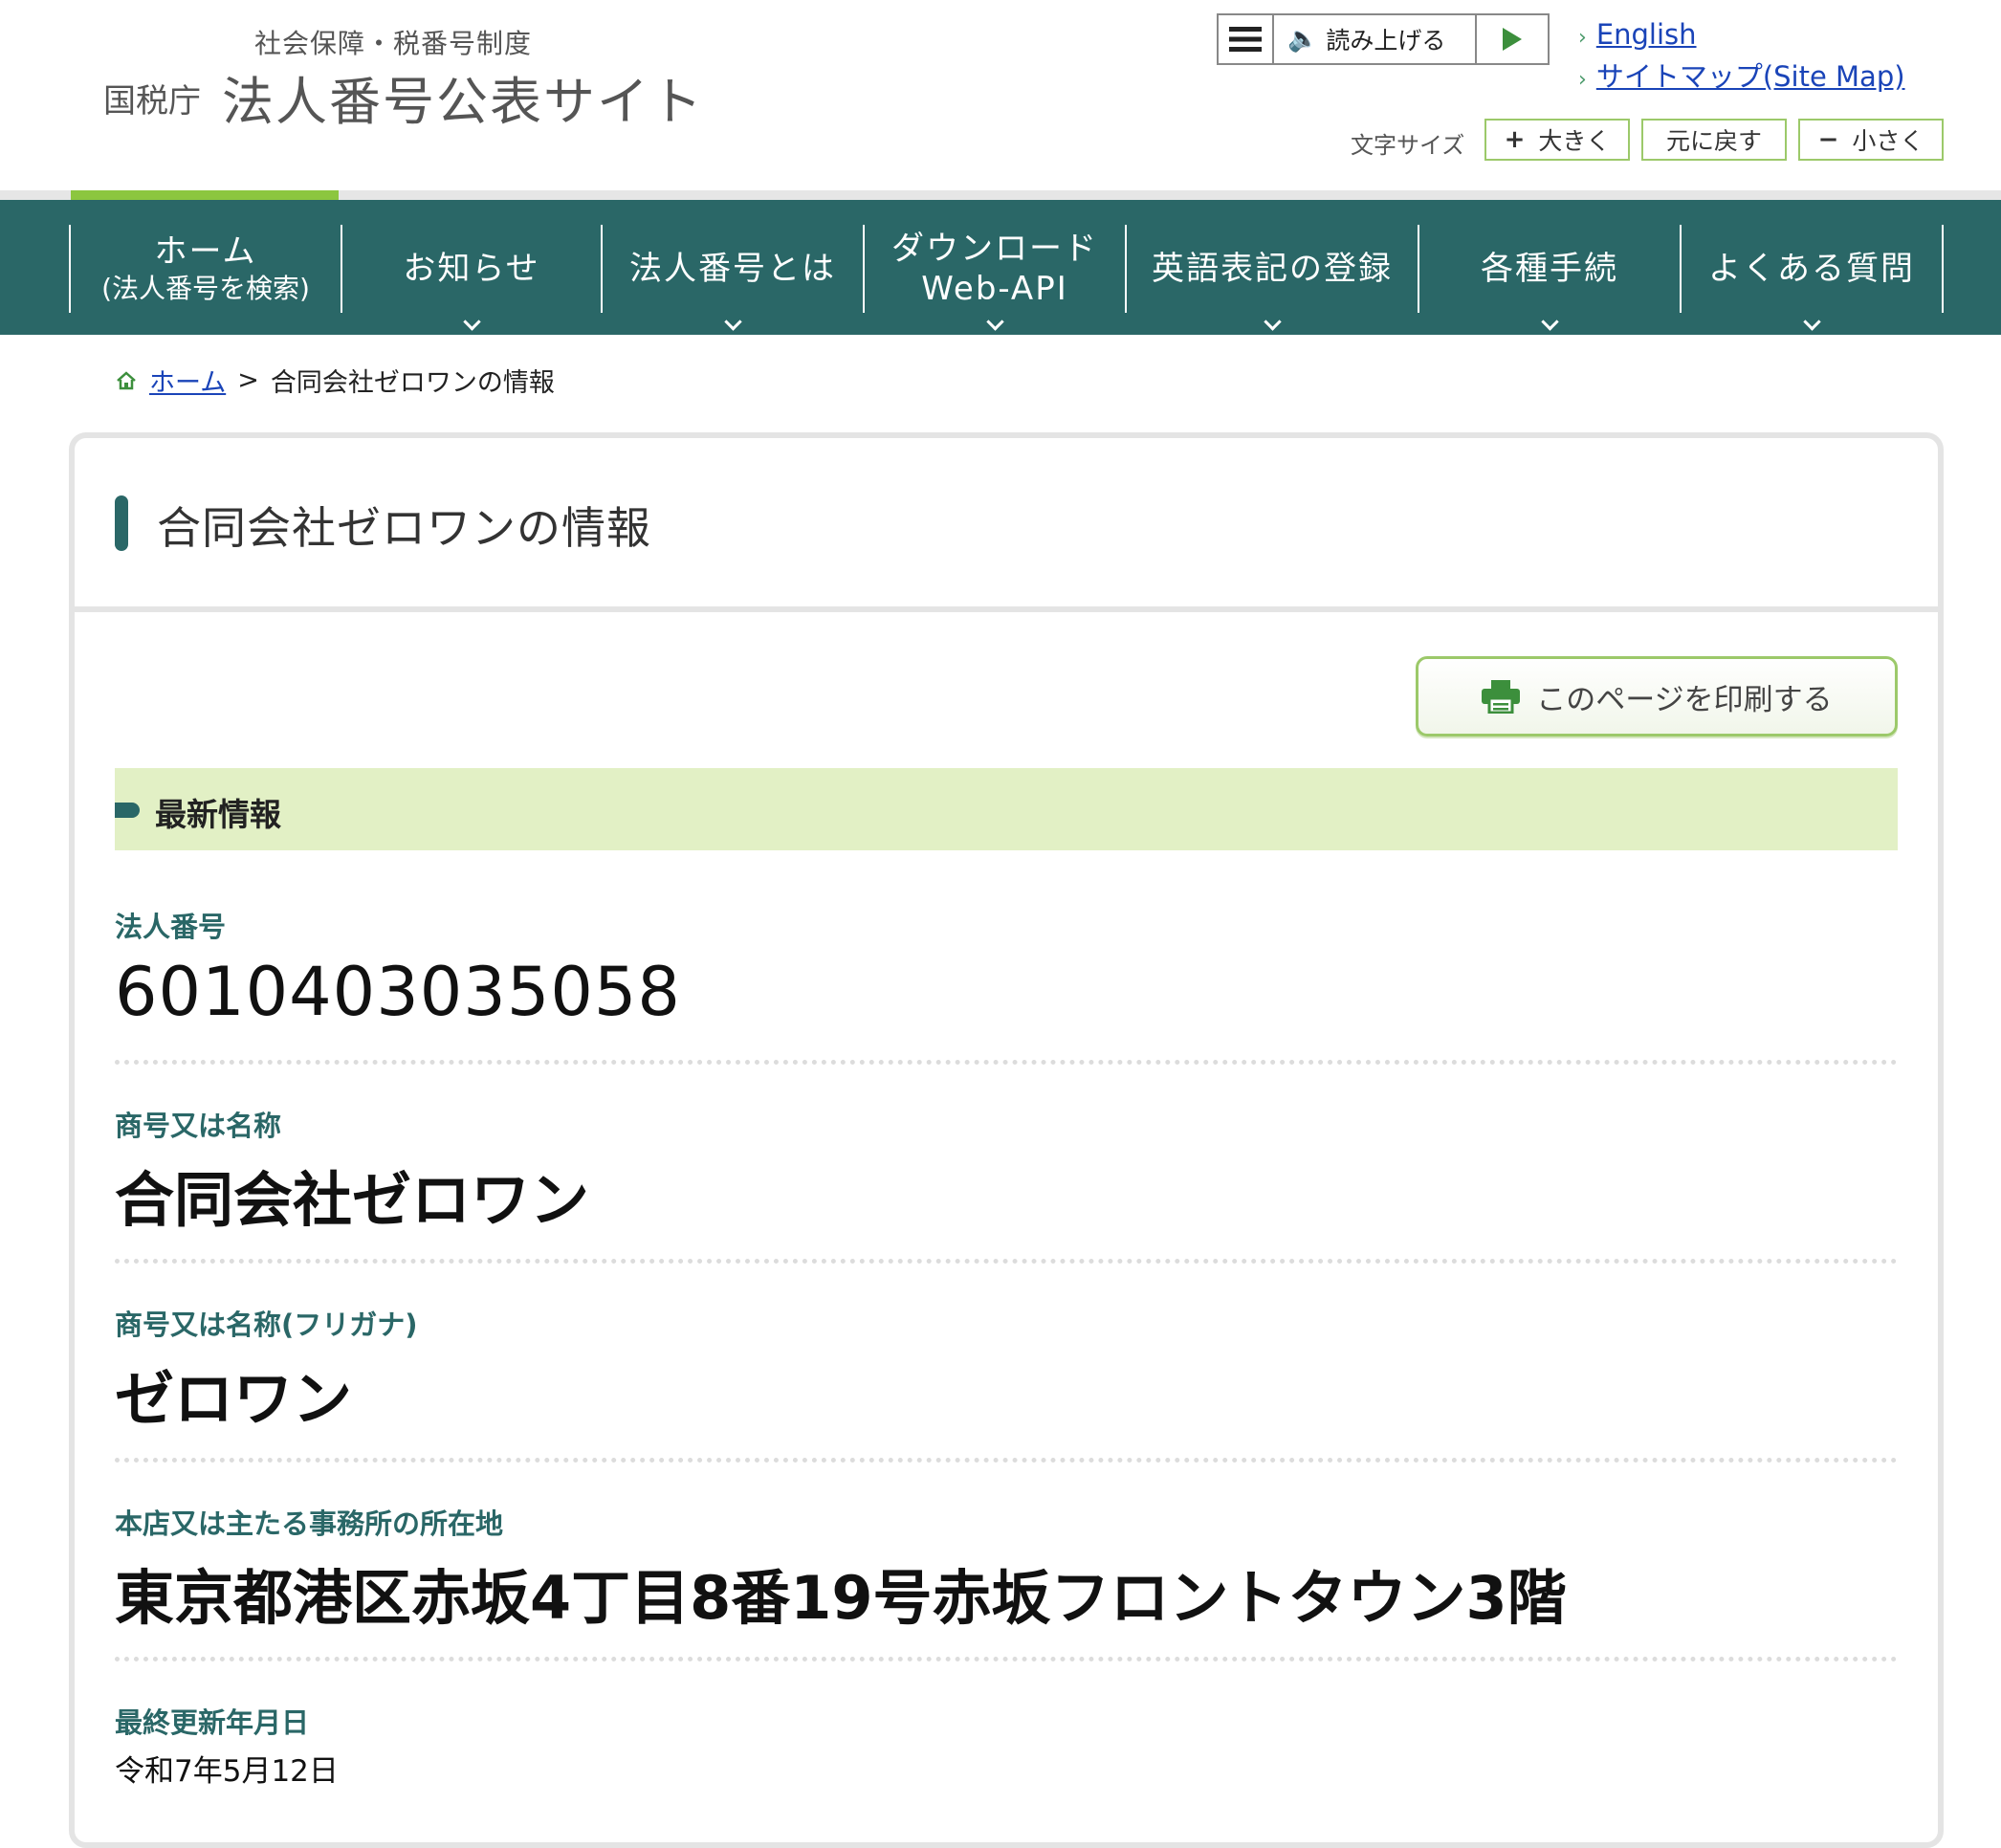 The width and height of the screenshot is (2001, 1848). What do you see at coordinates (471, 269) in the screenshot?
I see `nav-item-label: お知らせ` at bounding box center [471, 269].